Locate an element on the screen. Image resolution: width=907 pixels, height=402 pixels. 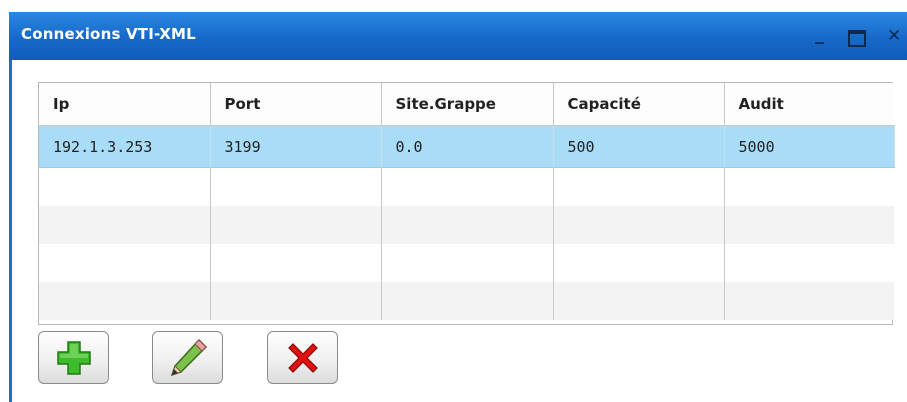
cell-capacite: 500 is located at coordinates (639, 146).